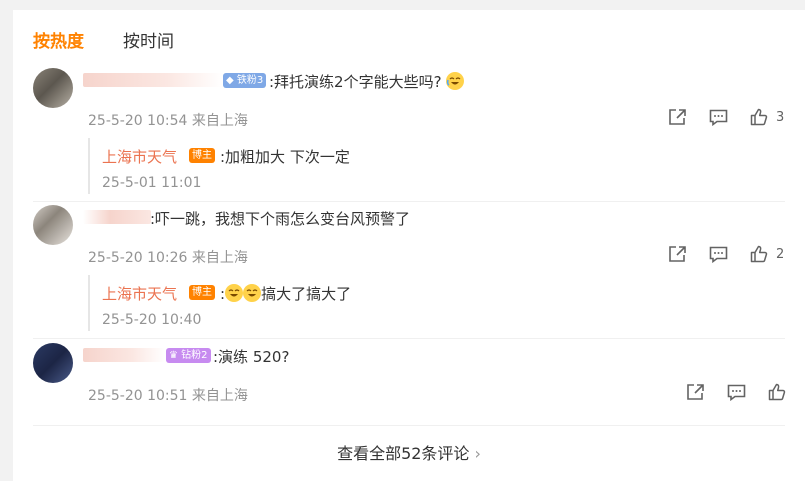 The width and height of the screenshot is (805, 481). What do you see at coordinates (428, 303) in the screenshot?
I see `reply-block: 上海市天气 博主 : 搞大了搞大了 25-5-20 10:40` at bounding box center [428, 303].